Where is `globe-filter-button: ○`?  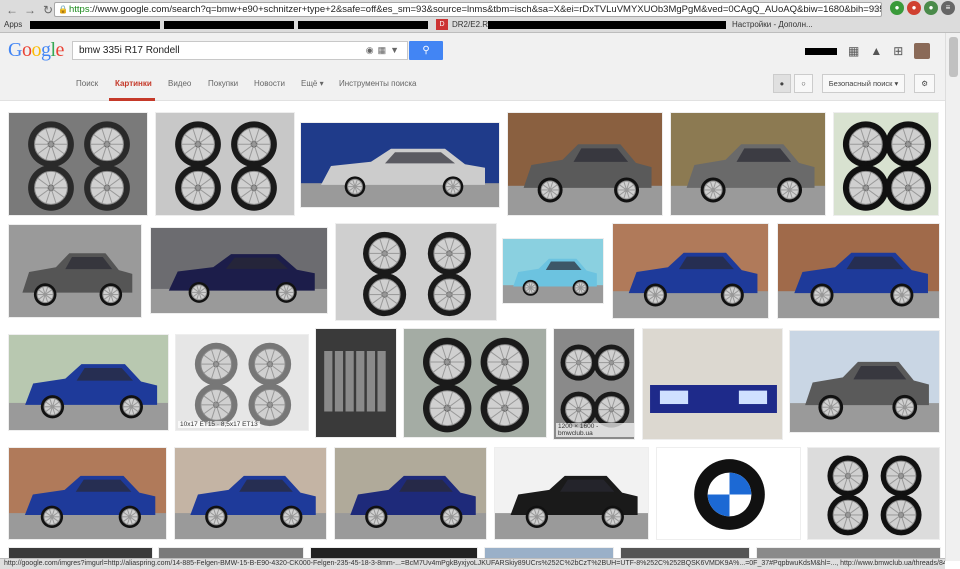
globe-filter-button: ○ is located at coordinates (803, 83).